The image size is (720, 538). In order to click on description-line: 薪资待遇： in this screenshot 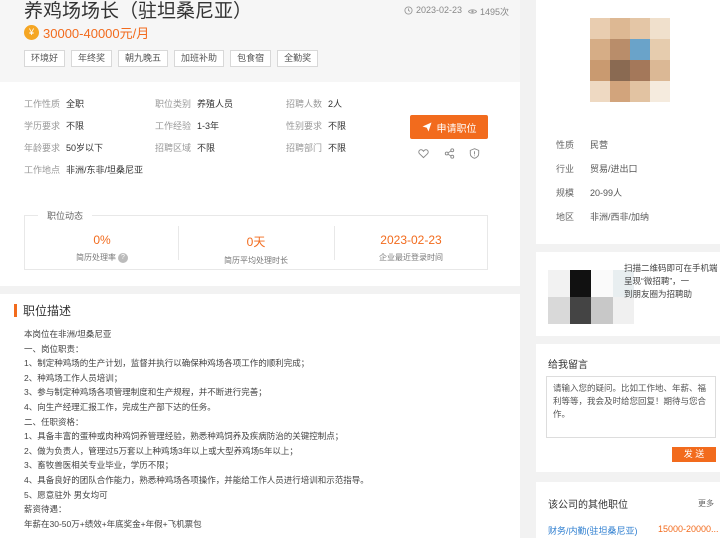, I will do `click(45, 509)`.